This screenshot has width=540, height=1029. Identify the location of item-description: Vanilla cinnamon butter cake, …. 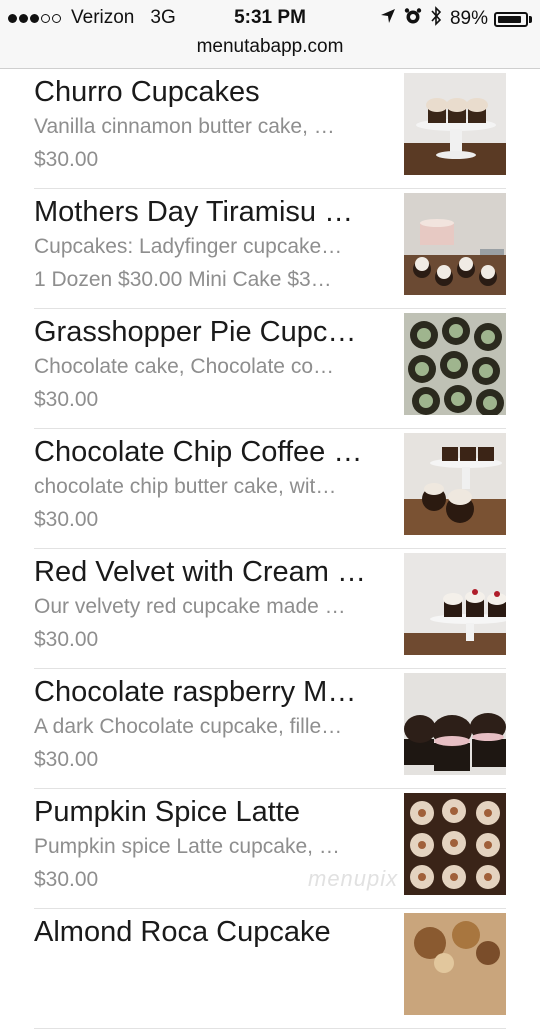
(184, 126).